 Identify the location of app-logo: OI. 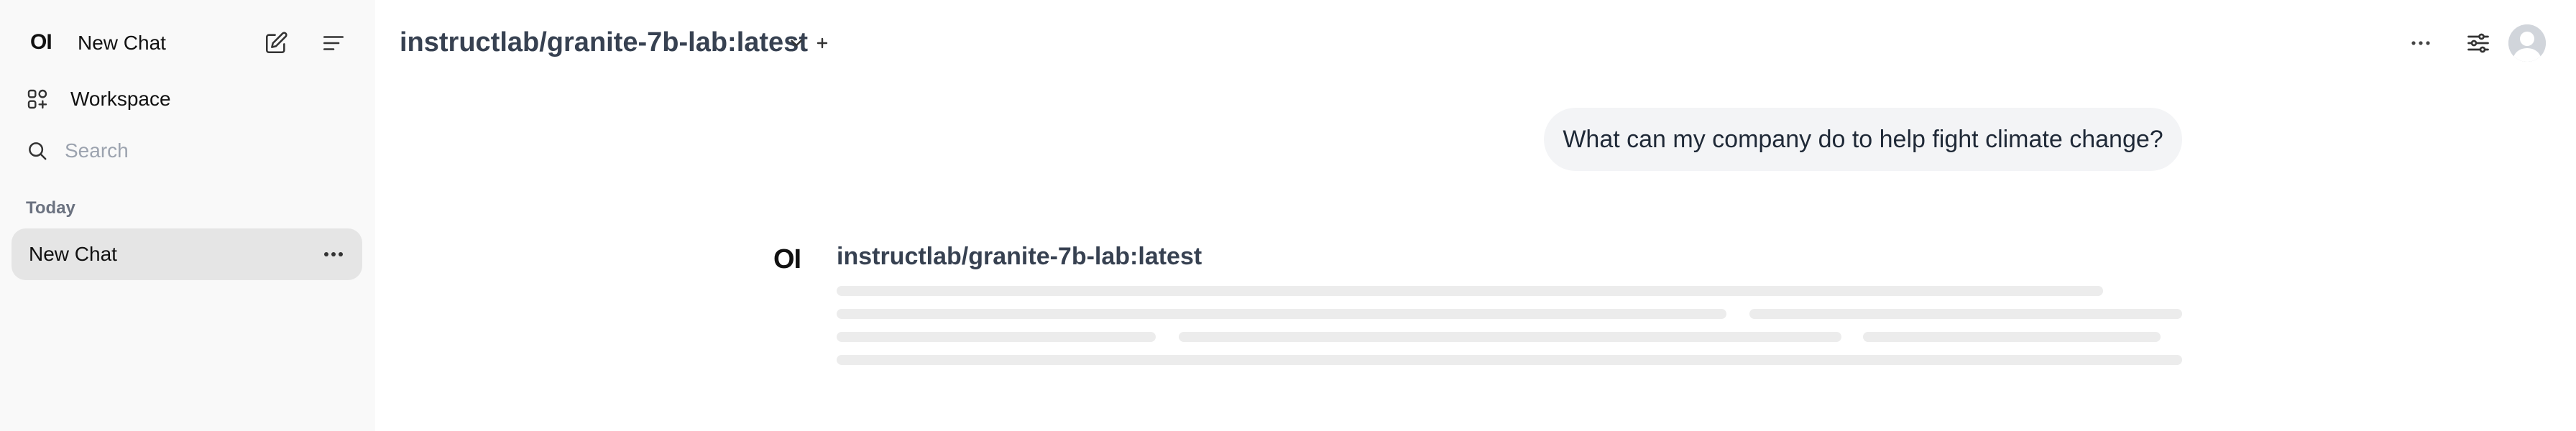
(41, 43).